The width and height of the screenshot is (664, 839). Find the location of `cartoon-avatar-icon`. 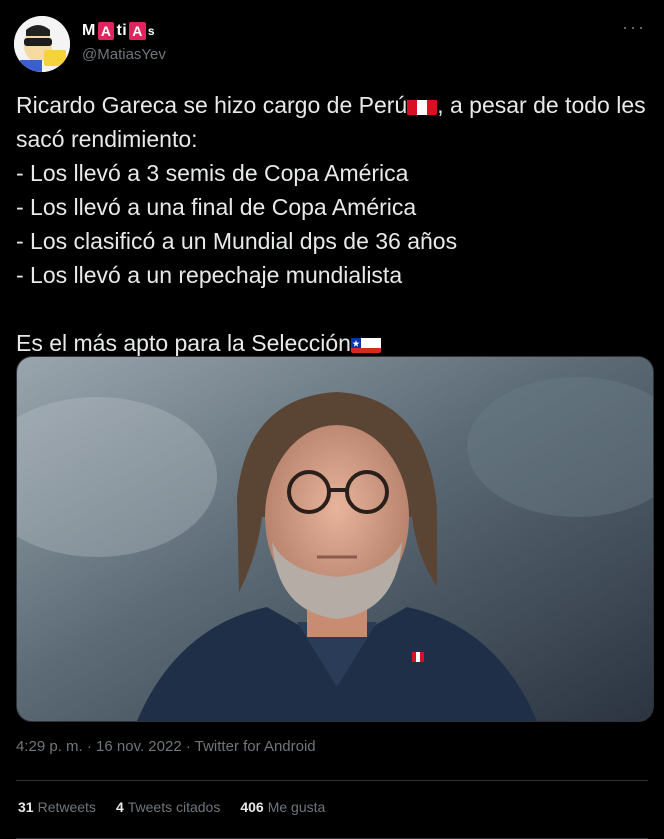

cartoon-avatar-icon is located at coordinates (42, 44).